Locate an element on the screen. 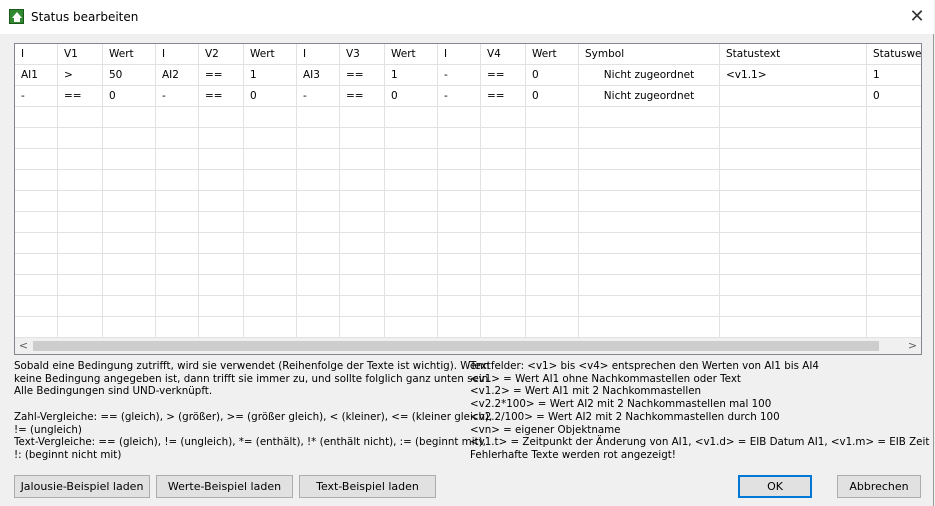 The width and height of the screenshot is (935, 506). table-row: - == 0- == 0- == 0- == 0 Nicht zugeordnet 0 is located at coordinates (468, 96).